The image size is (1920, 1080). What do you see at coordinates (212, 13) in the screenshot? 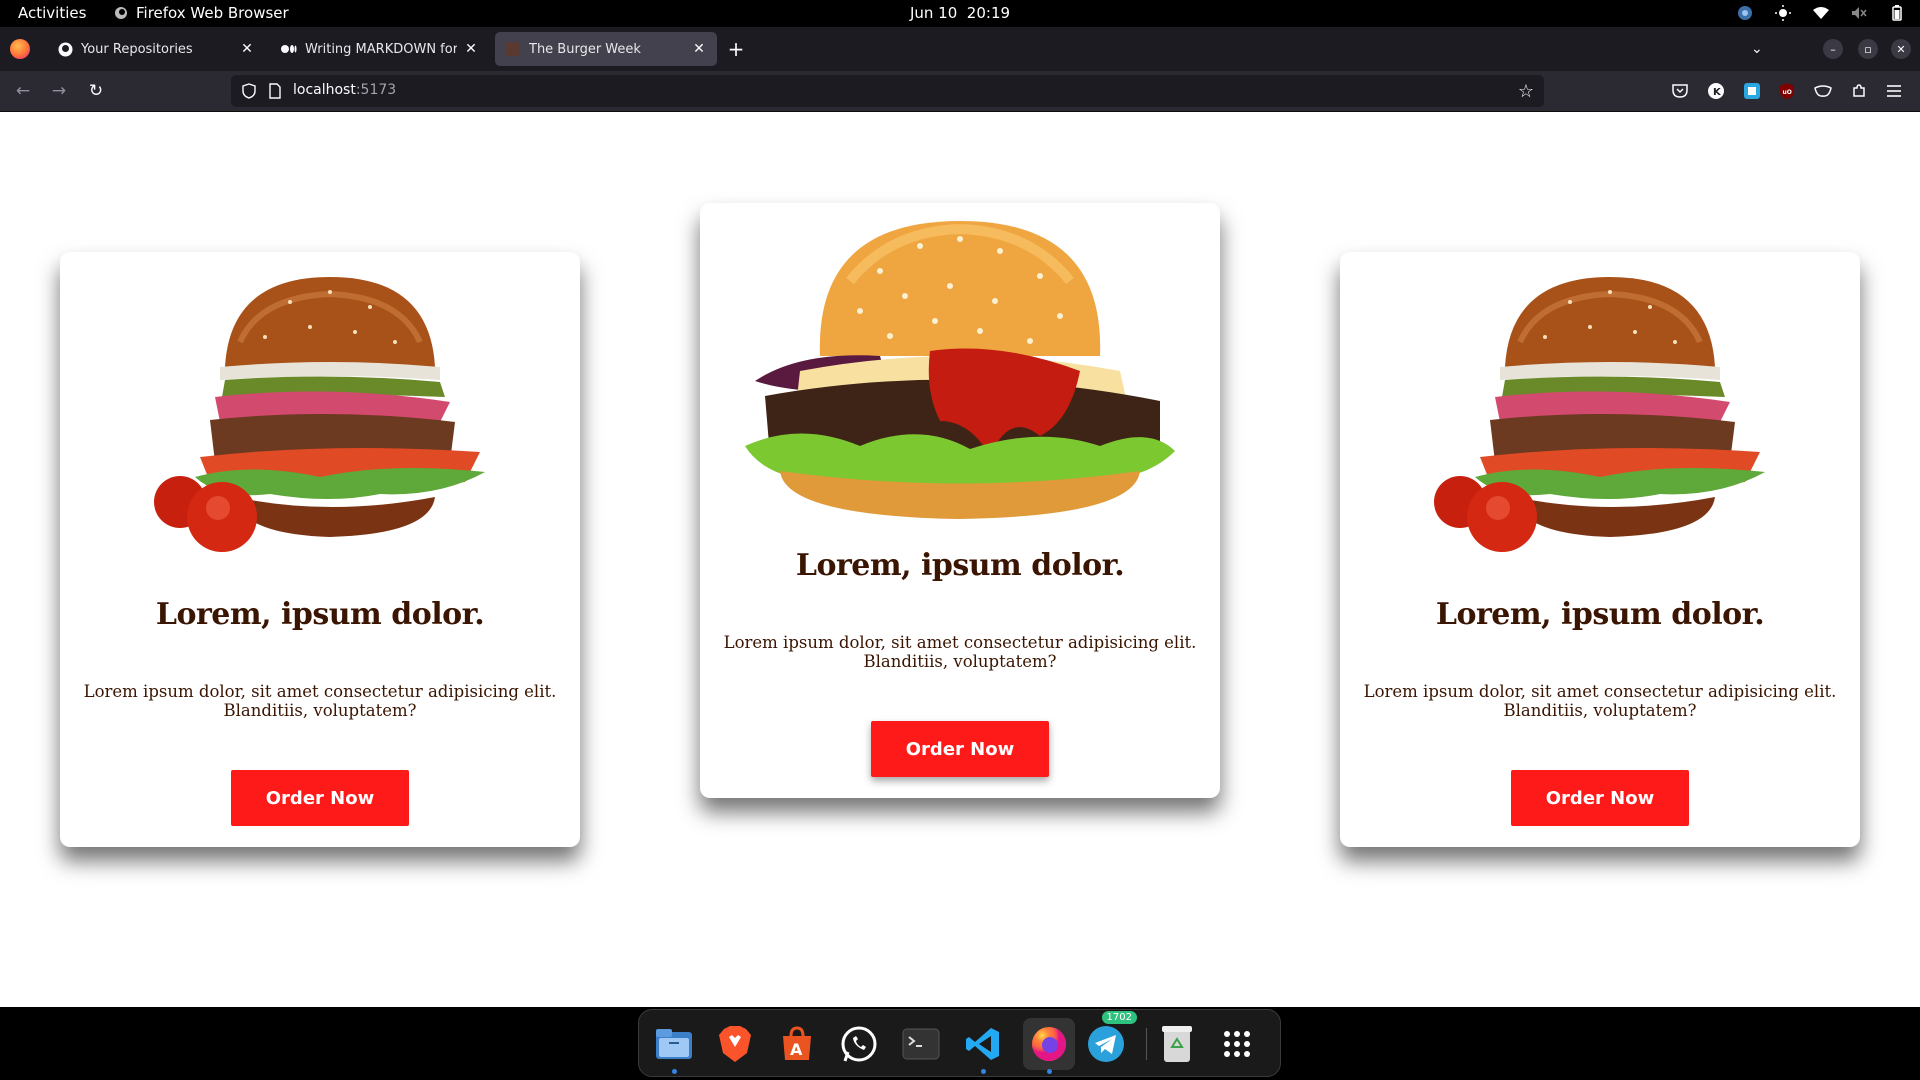
I see `app-name: Firefox Web Browser` at bounding box center [212, 13].